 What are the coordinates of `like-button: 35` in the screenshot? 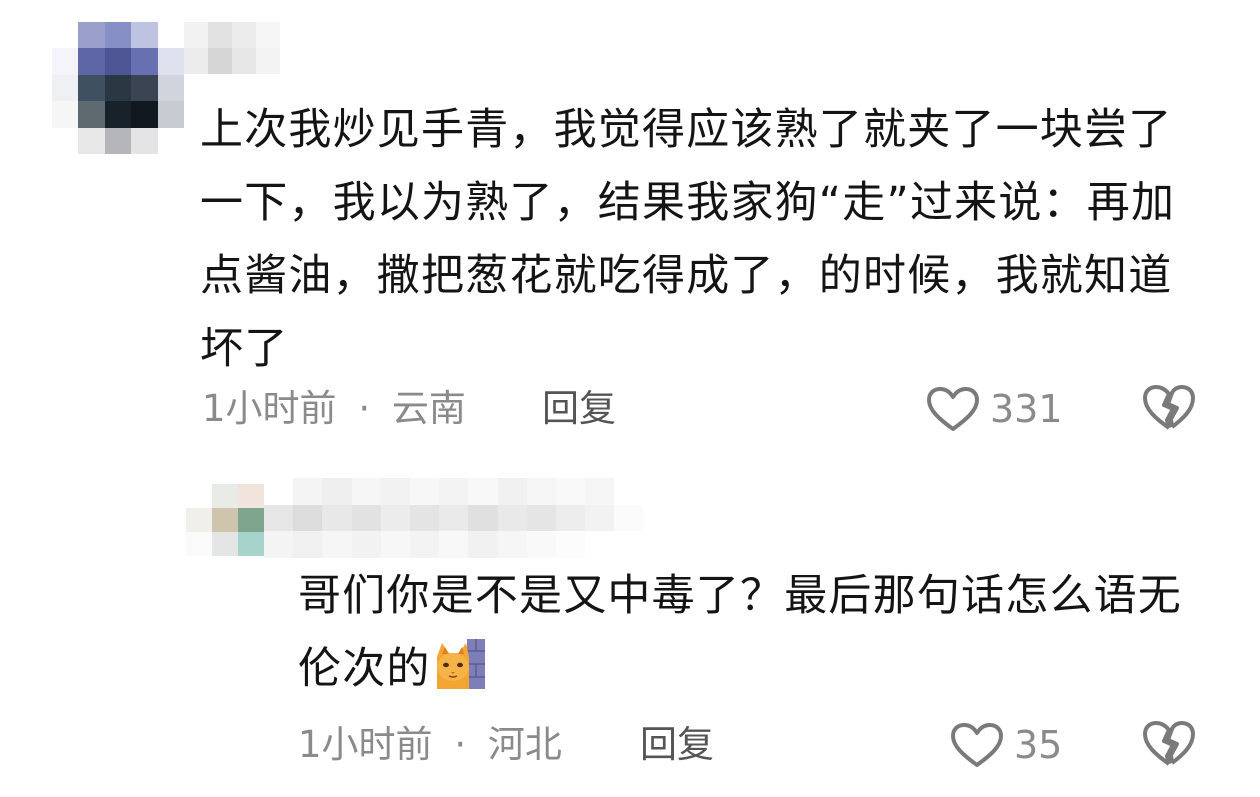 It's located at (1006, 745).